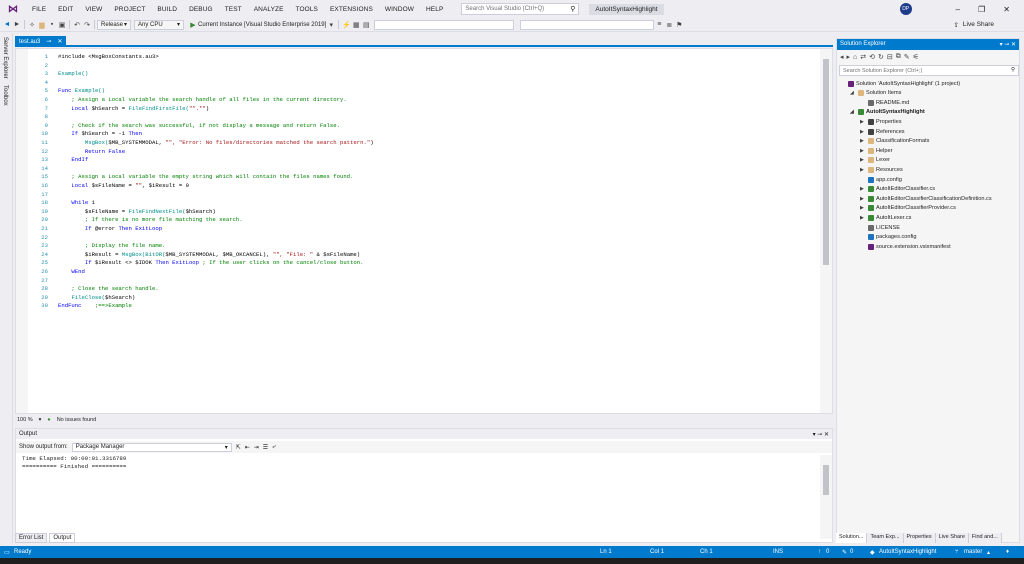 This screenshot has height=564, width=1024. What do you see at coordinates (265, 447) in the screenshot?
I see `clear-all-icon: ☰` at bounding box center [265, 447].